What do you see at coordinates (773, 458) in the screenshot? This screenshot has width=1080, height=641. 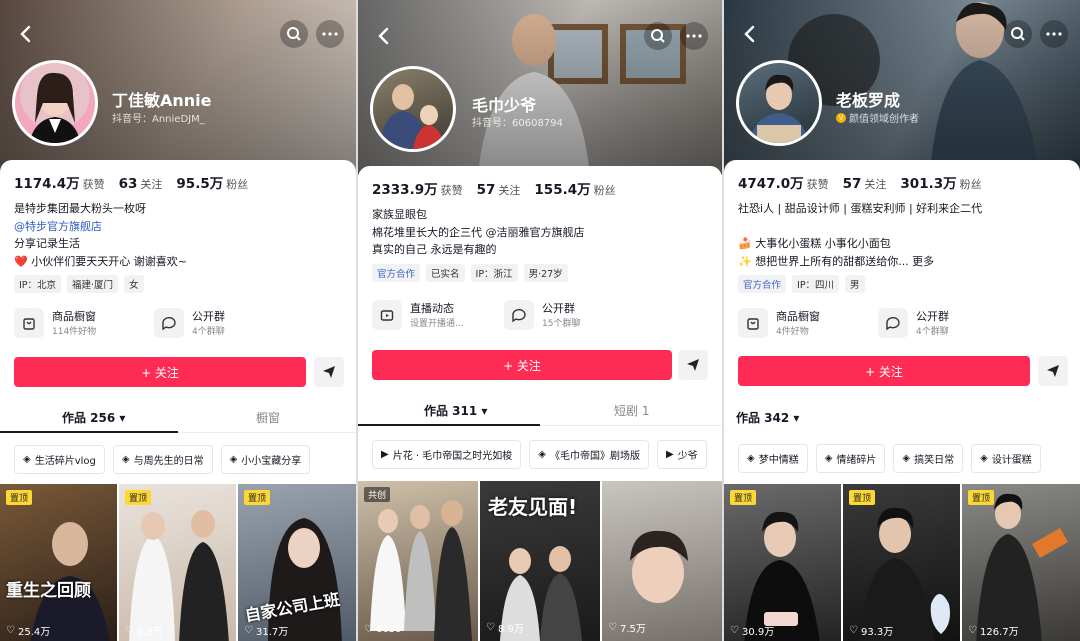 I see `collection-chip: ◈ 梦中情糕` at bounding box center [773, 458].